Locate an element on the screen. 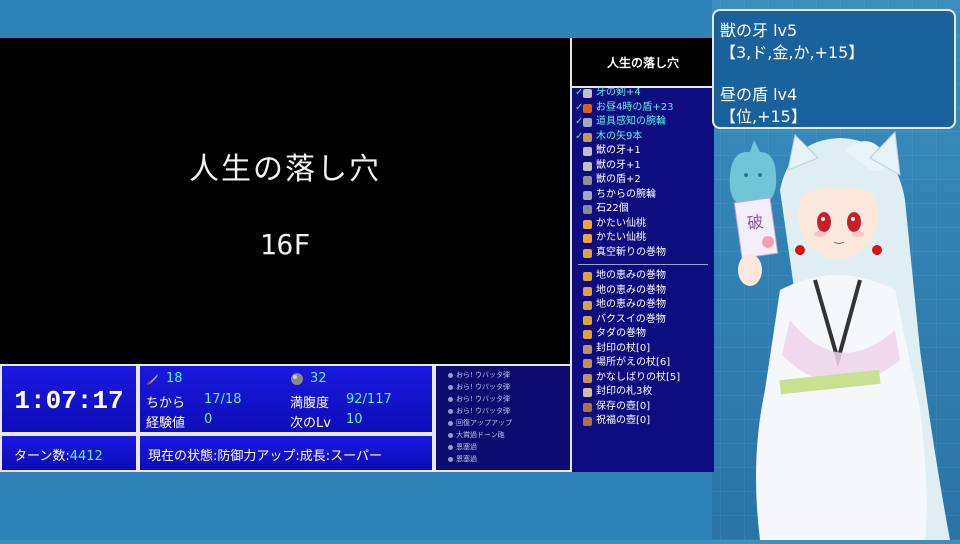 Image resolution: width=960 pixels, height=544 pixels. inventory-header: 人生の落し穴 is located at coordinates (643, 63).